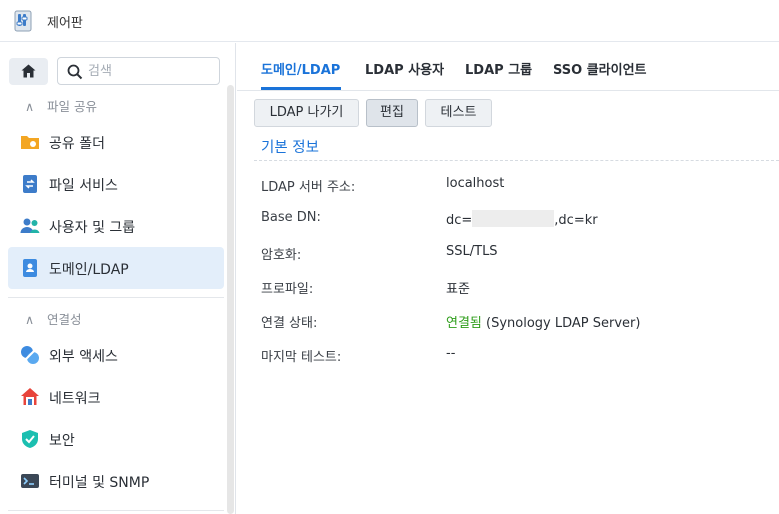 This screenshot has height=514, width=779. What do you see at coordinates (516, 160) in the screenshot?
I see `section-divider` at bounding box center [516, 160].